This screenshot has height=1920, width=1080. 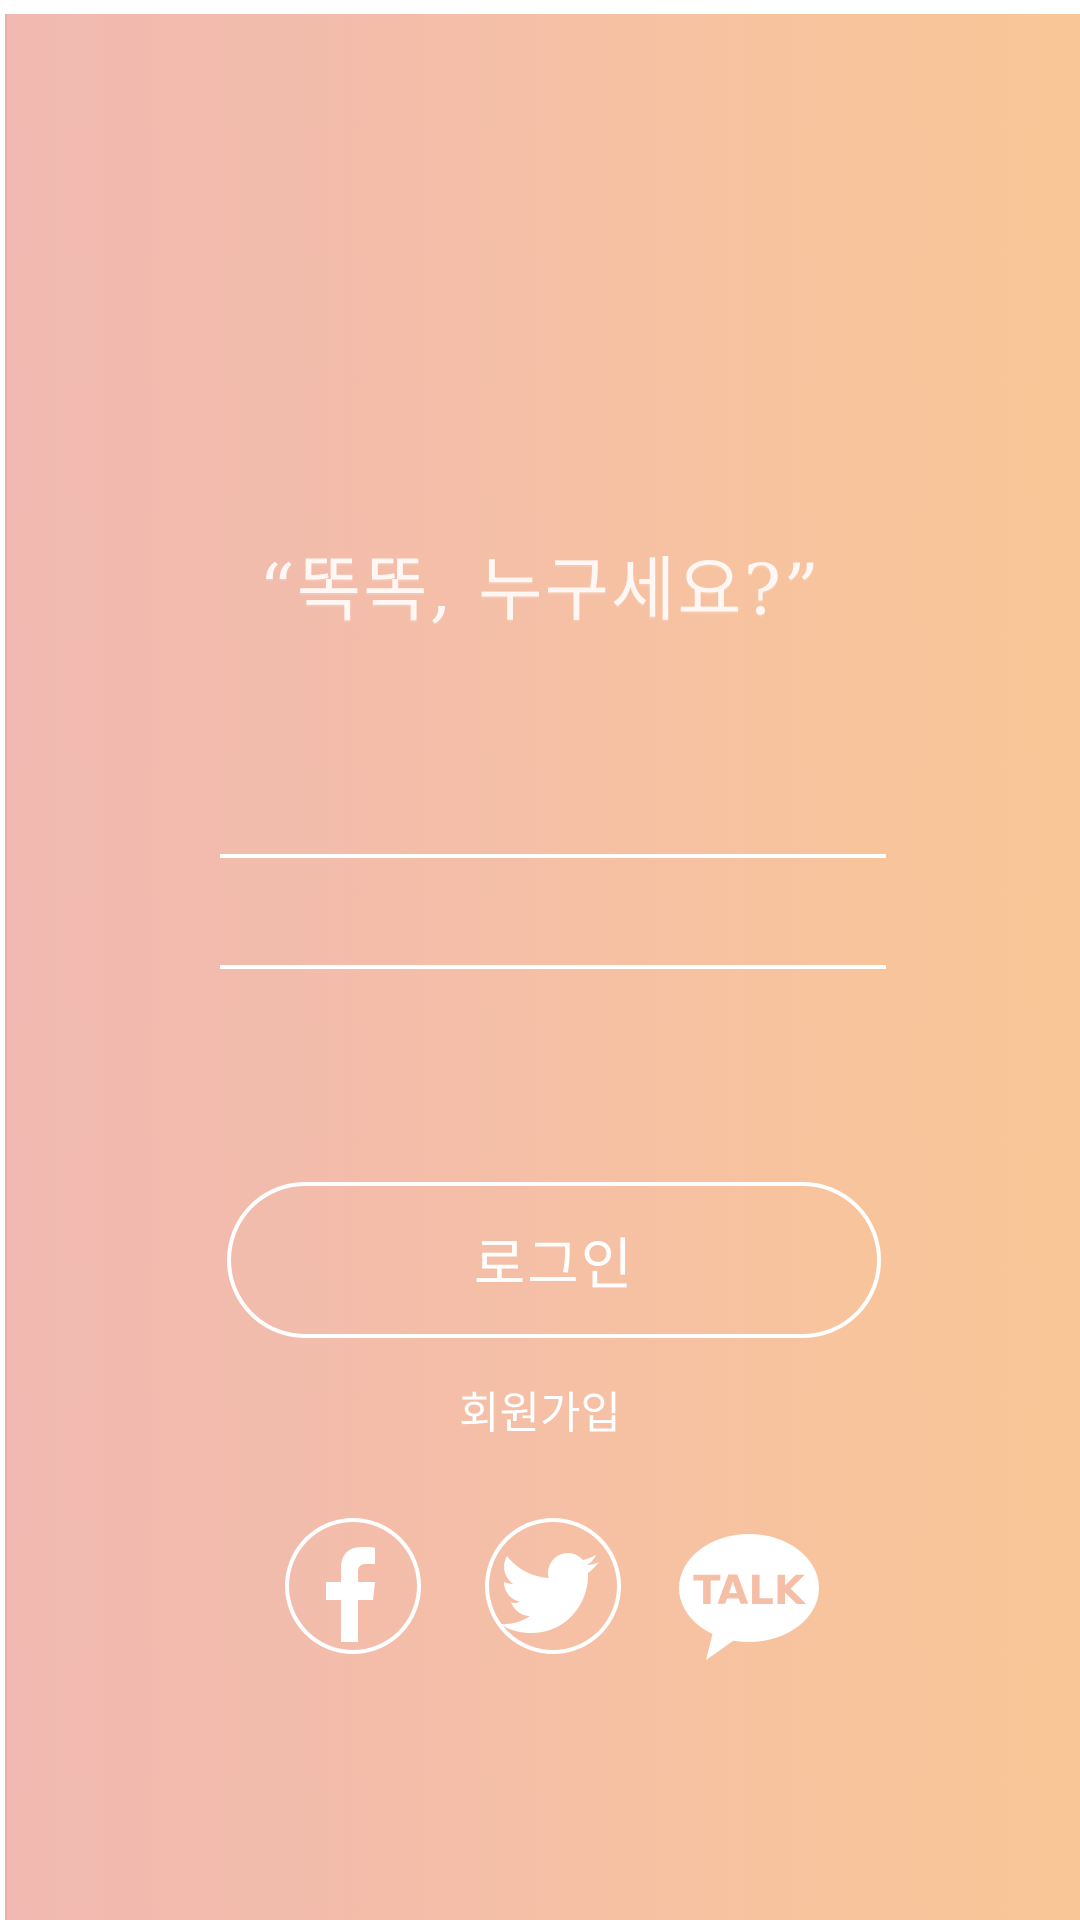 What do you see at coordinates (750, 1591) in the screenshot?
I see `kakao-talk-text: TALK` at bounding box center [750, 1591].